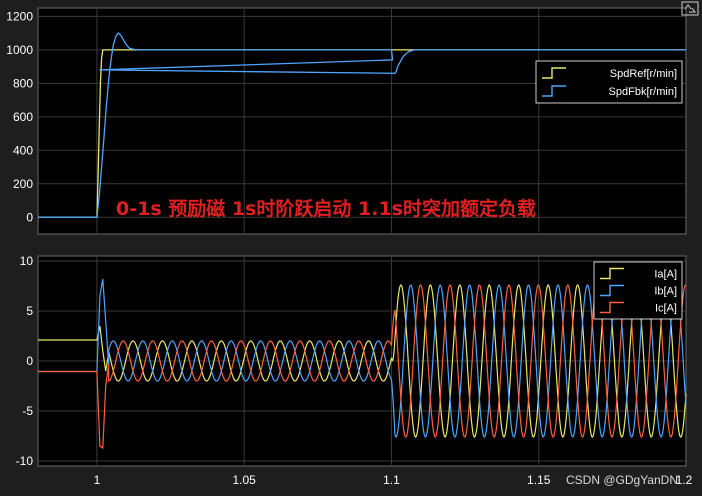 The width and height of the screenshot is (702, 496). What do you see at coordinates (622, 480) in the screenshot?
I see `watermark: CSDN @GDgYanDN` at bounding box center [622, 480].